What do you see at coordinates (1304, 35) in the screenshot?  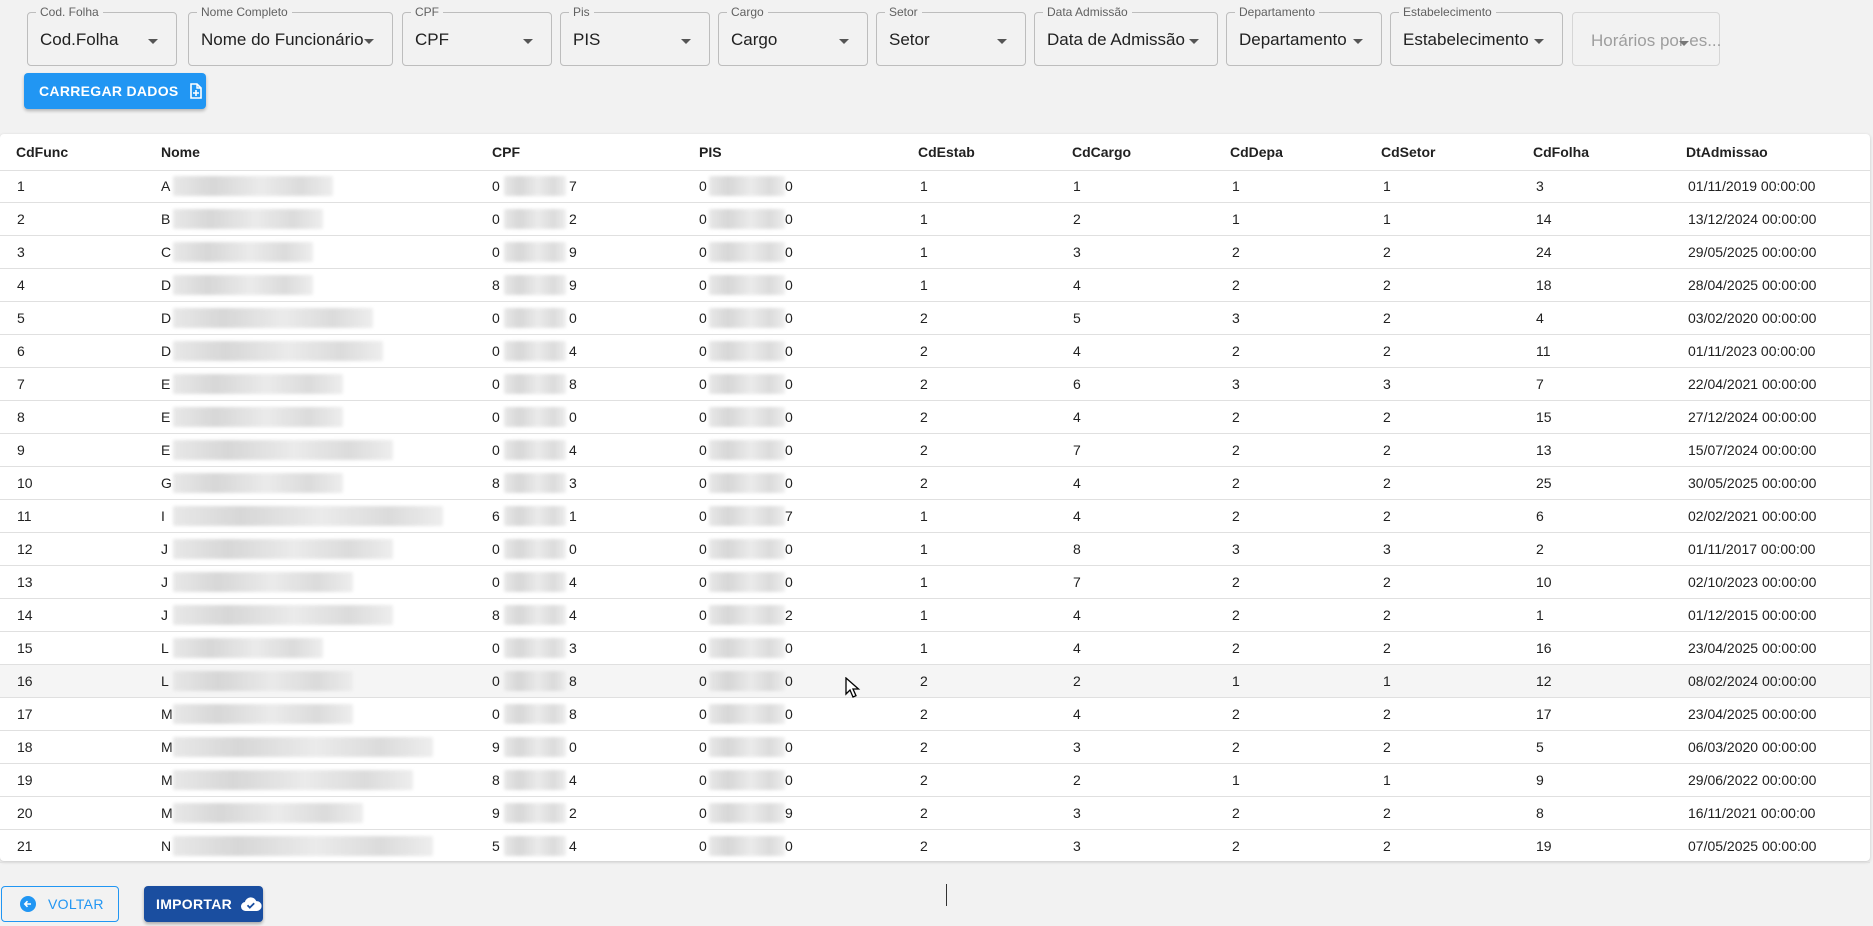 I see `filter-departamento: Departamento Departamento` at bounding box center [1304, 35].